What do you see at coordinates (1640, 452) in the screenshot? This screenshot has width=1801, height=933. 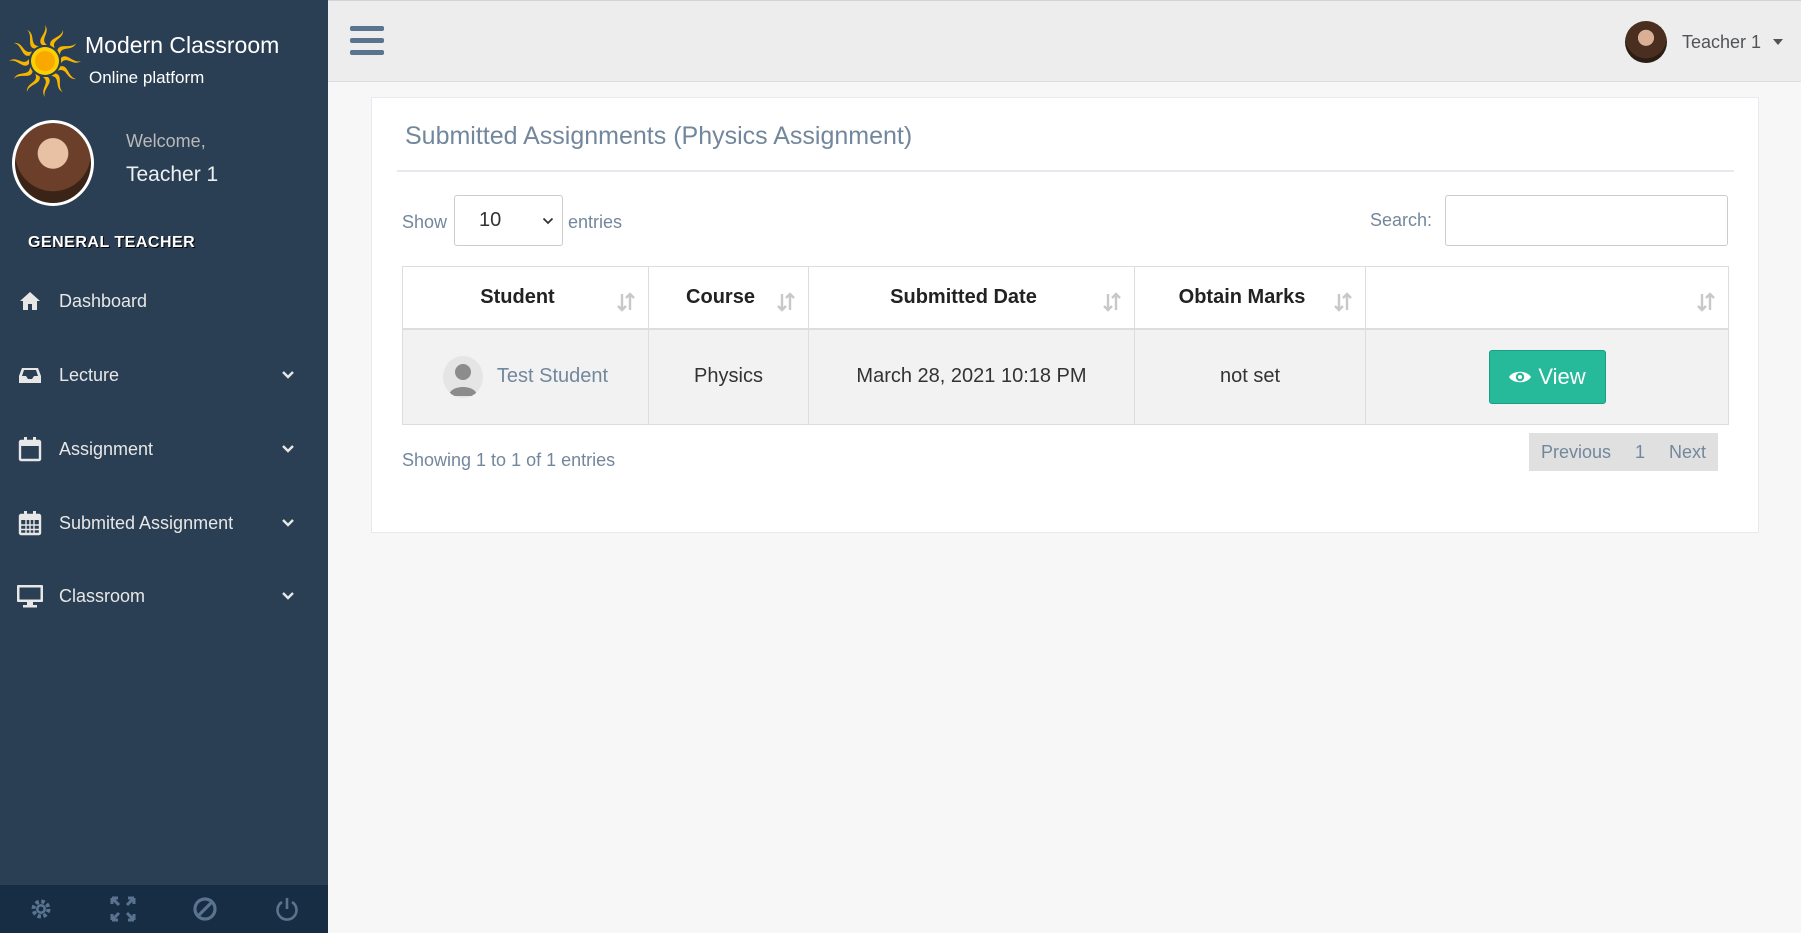 I see `pagination-page-1: 1` at bounding box center [1640, 452].